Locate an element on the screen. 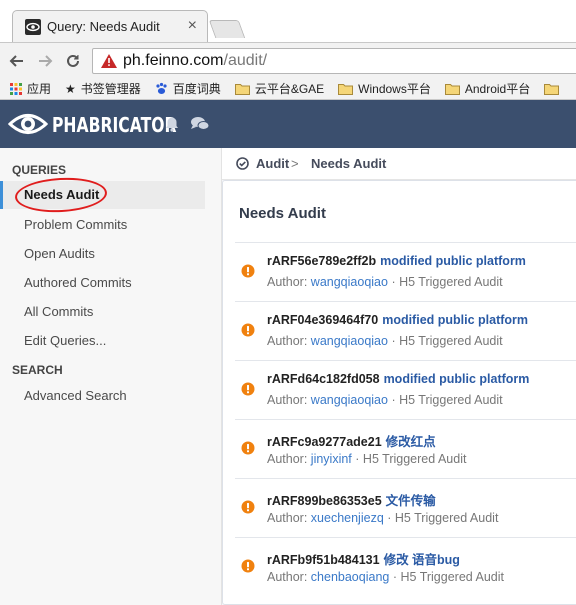 The height and width of the screenshot is (605, 576). app-wordmark: PHABRICATOR is located at coordinates (114, 125).